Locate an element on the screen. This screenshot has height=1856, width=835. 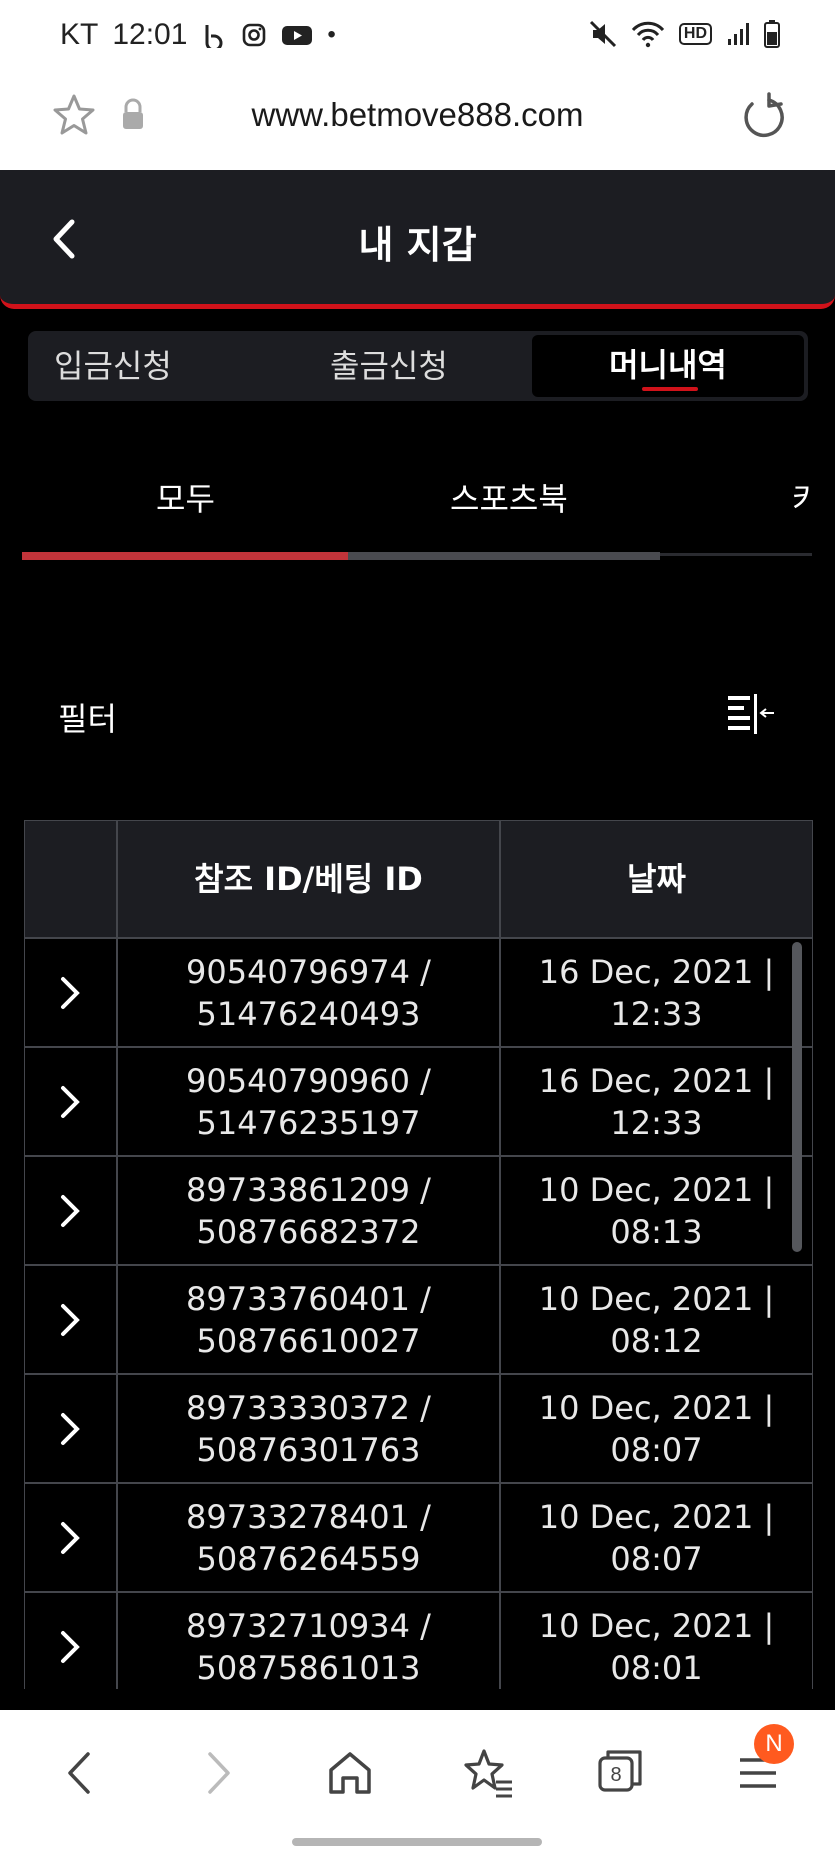
tab-money-history-label: 머니내역 is located at coordinates (668, 365).